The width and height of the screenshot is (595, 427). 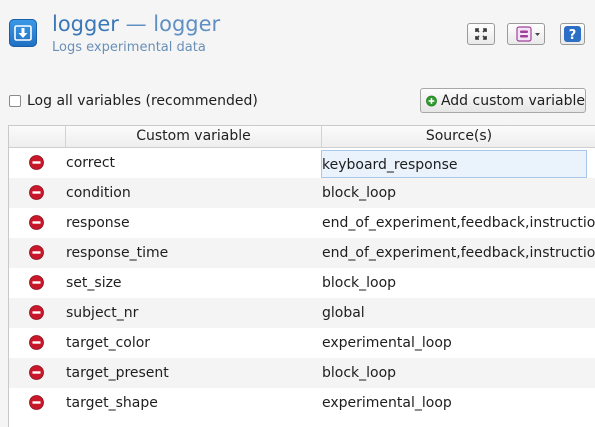 What do you see at coordinates (90, 163) in the screenshot?
I see `variable-name-cell: correct` at bounding box center [90, 163].